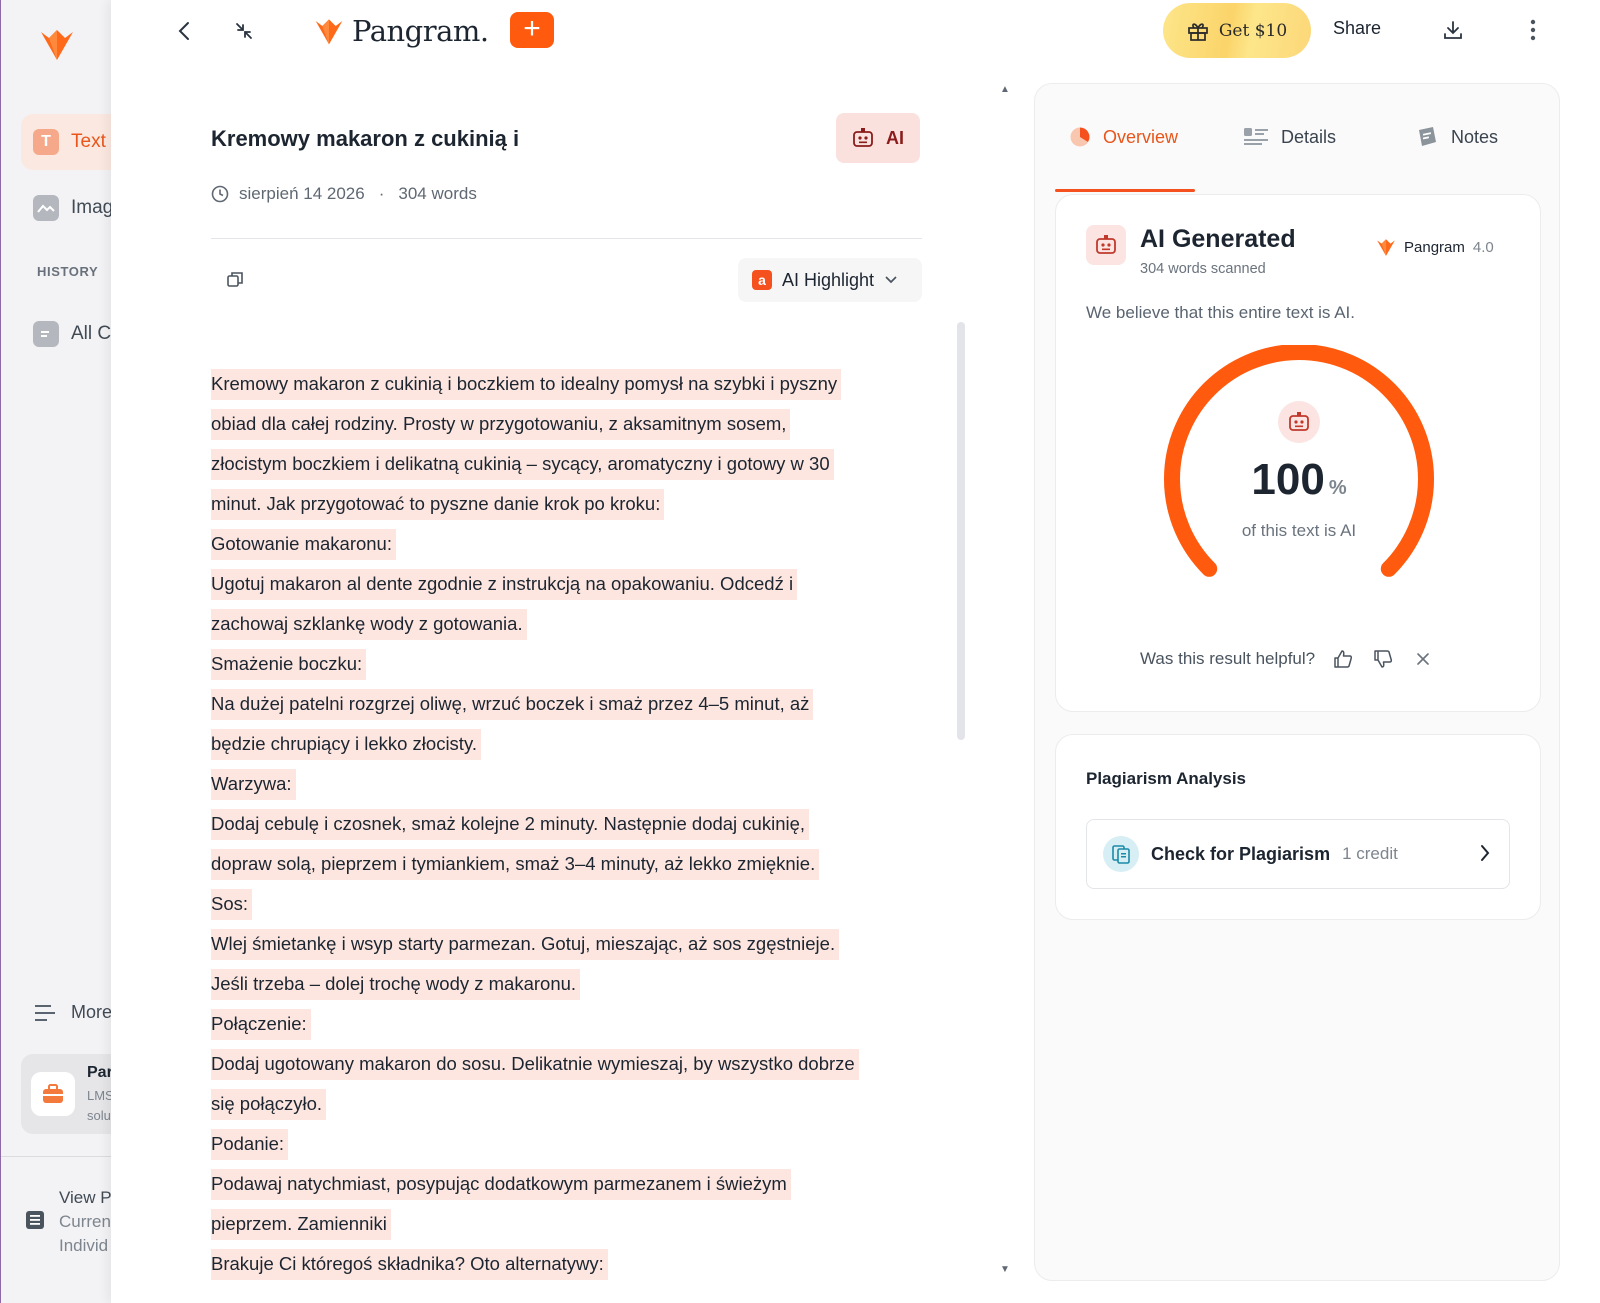 This screenshot has height=1303, width=1600. What do you see at coordinates (830, 280) in the screenshot?
I see `ai-highlight-dropdown: a AI Highlight` at bounding box center [830, 280].